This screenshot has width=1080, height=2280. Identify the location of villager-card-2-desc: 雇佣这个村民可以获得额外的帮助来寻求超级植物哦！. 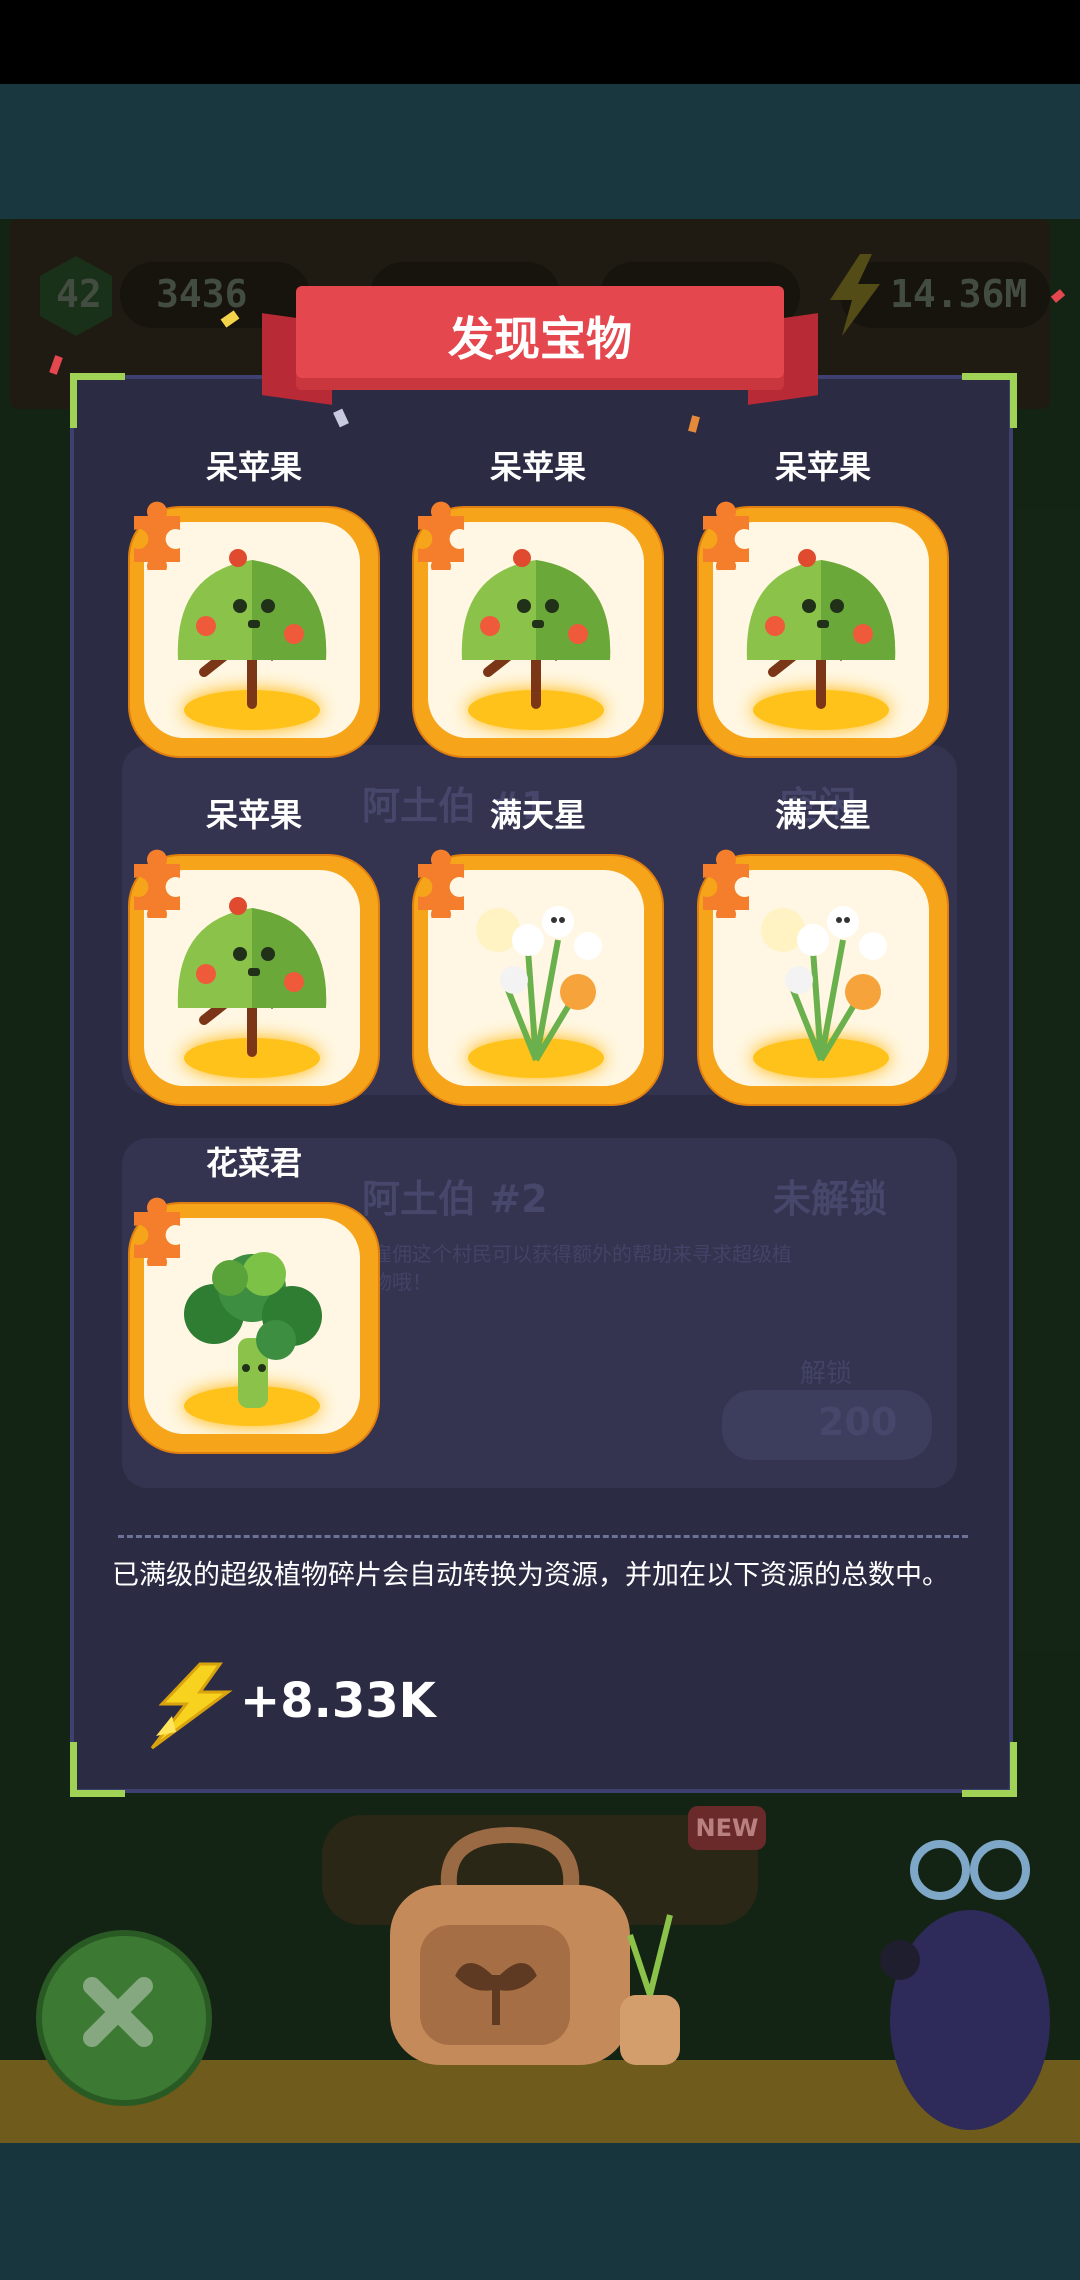
(582, 1268).